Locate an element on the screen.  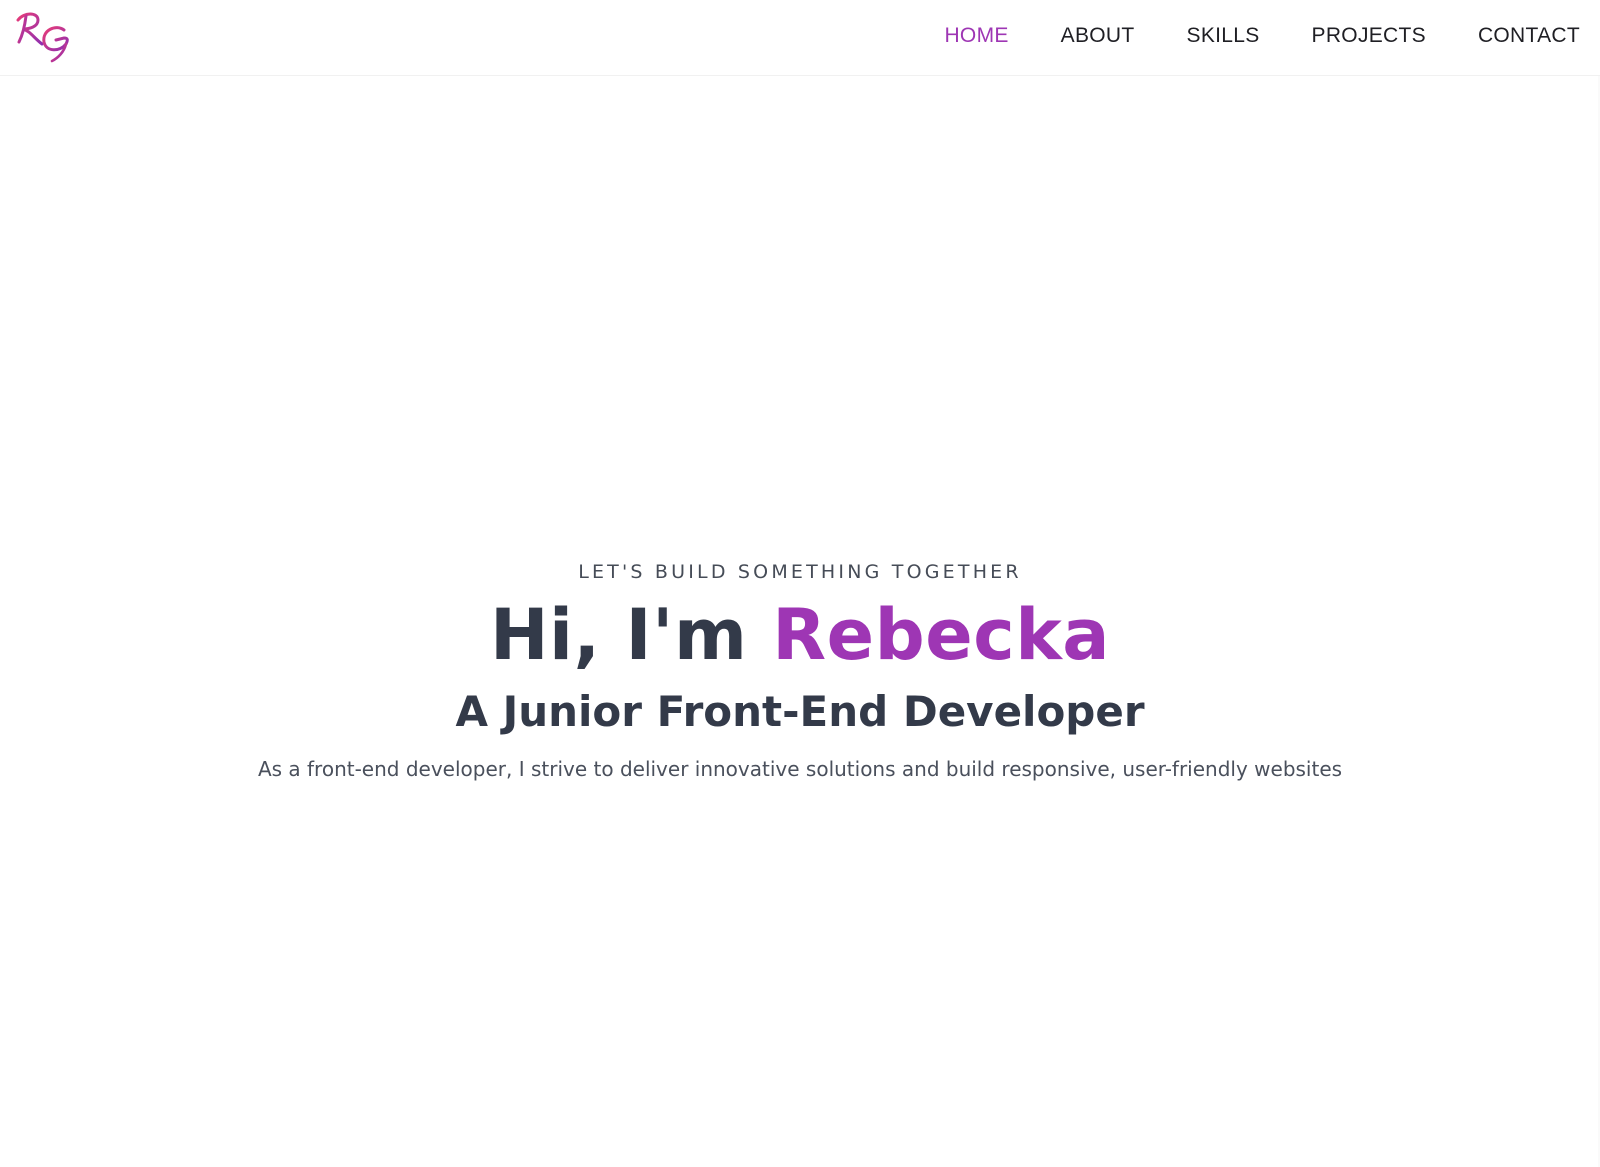
hero-name: Rebecka is located at coordinates (941, 634).